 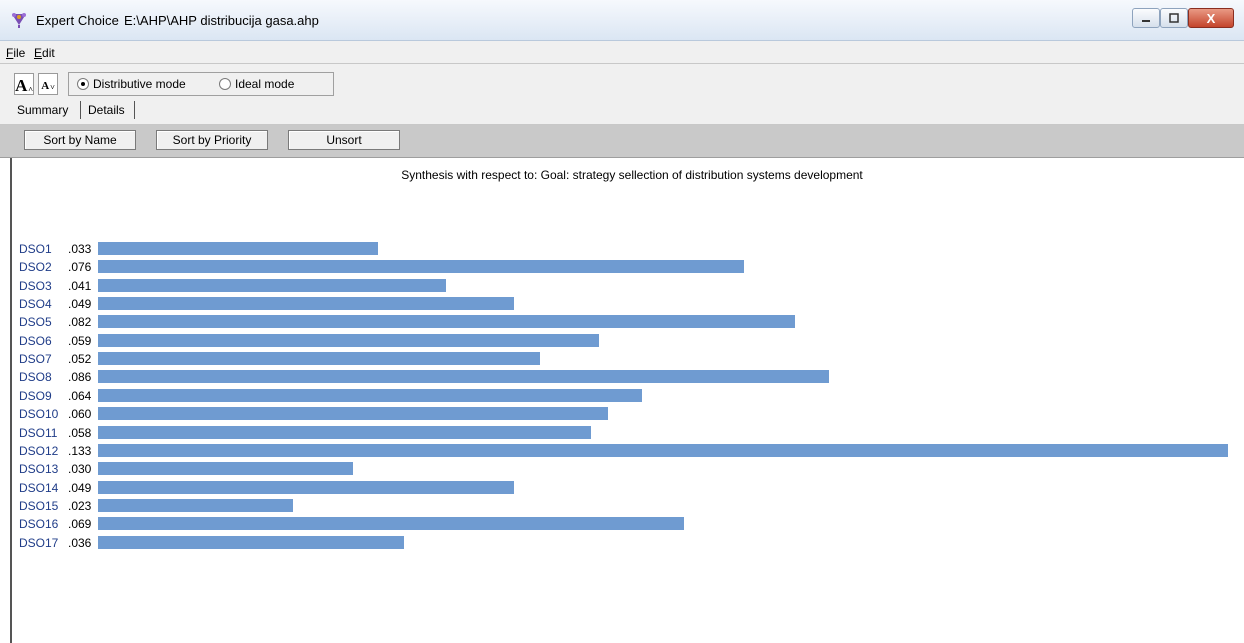 What do you see at coordinates (80, 340) in the screenshot?
I see `priority-value: .059` at bounding box center [80, 340].